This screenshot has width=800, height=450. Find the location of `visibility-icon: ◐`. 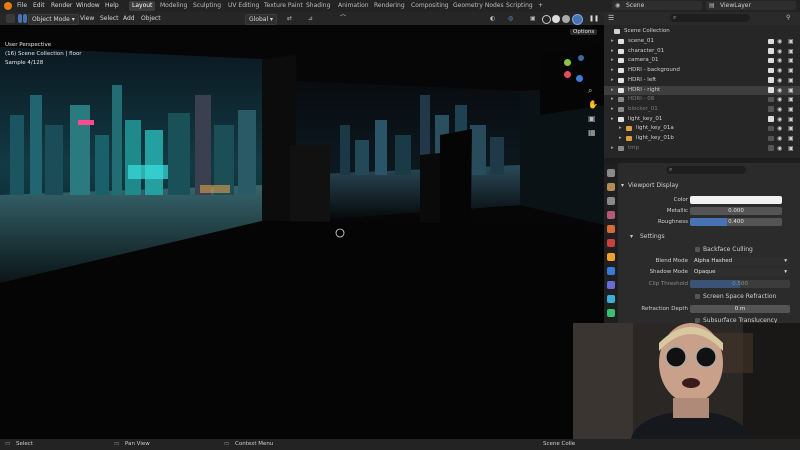

visibility-icon: ◐ is located at coordinates (492, 18).